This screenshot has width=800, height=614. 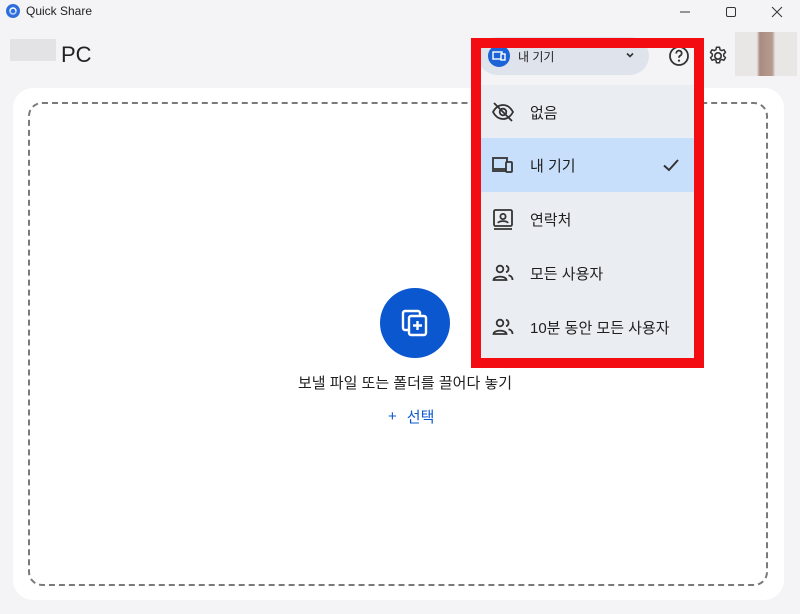 I want to click on menu-item-everyone-10min: 10분 동안 모든 사용자, so click(x=587, y=327).